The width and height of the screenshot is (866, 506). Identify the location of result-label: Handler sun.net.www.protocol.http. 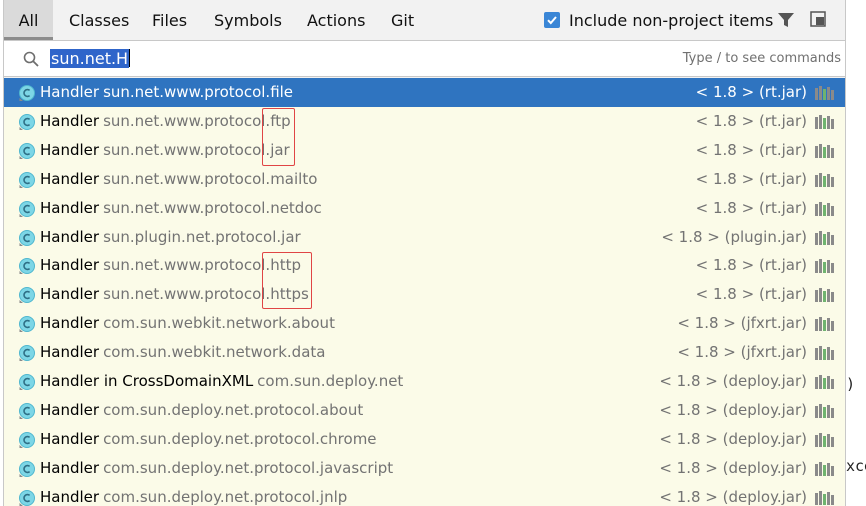
(170, 265).